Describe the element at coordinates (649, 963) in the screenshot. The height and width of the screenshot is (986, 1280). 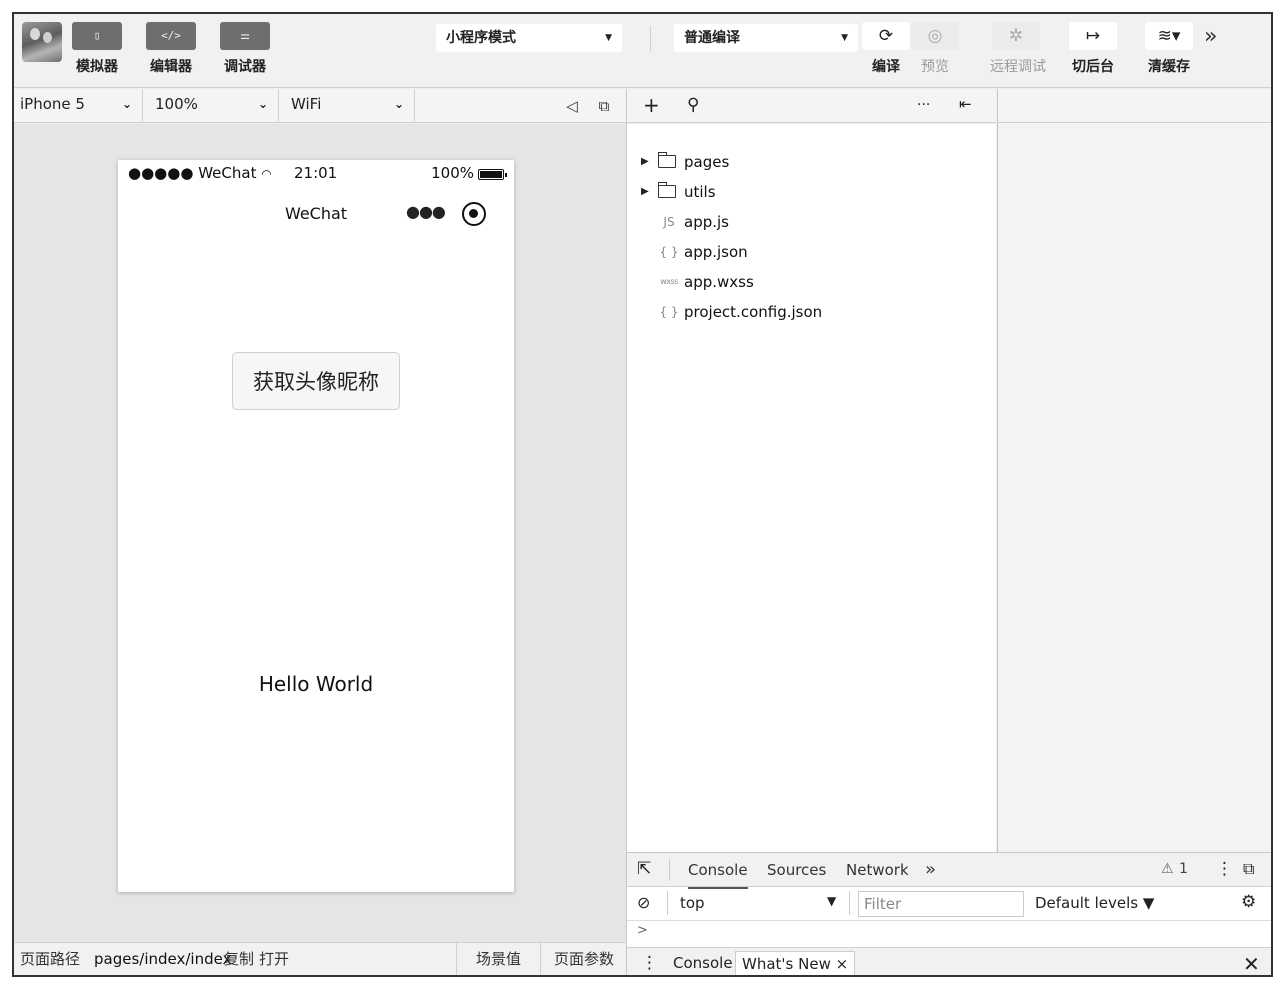
I see `drawer-menu-icon: ⋮` at that location.